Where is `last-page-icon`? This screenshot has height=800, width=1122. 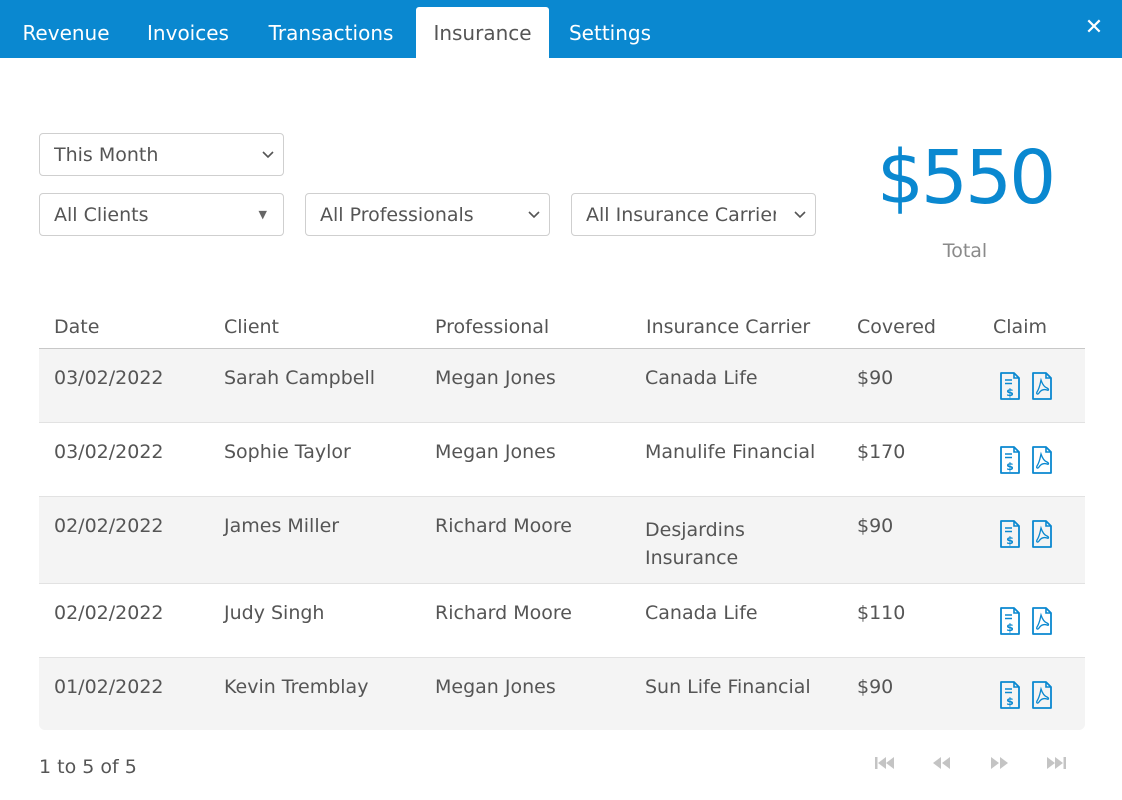
last-page-icon is located at coordinates (1056, 763).